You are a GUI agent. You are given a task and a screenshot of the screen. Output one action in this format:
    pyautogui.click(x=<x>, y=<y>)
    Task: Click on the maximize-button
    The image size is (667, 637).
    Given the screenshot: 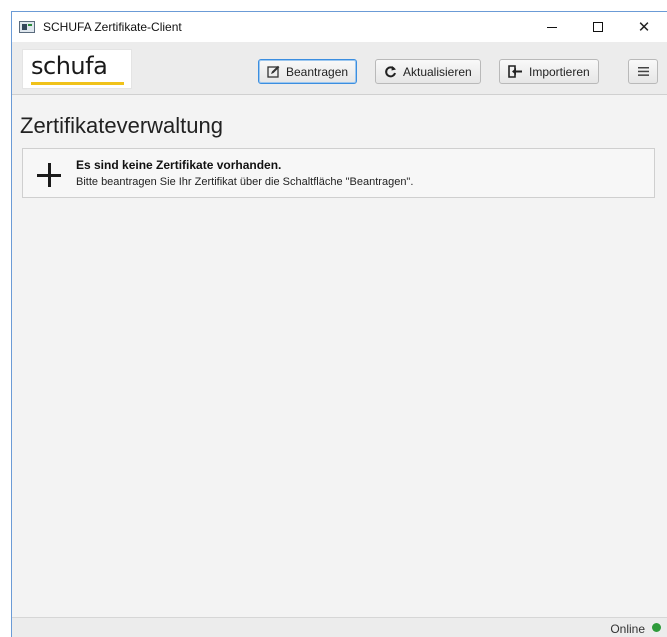 What is the action you would take?
    pyautogui.click(x=598, y=27)
    